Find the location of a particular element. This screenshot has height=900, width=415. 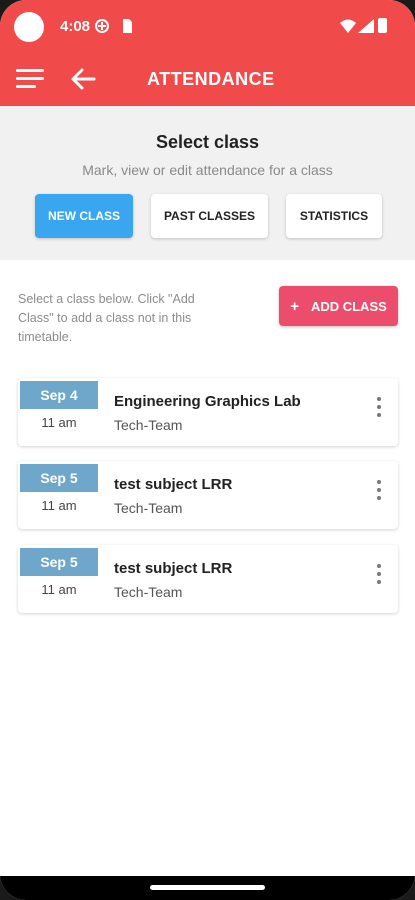

panel-title: Select class is located at coordinates (207, 142).